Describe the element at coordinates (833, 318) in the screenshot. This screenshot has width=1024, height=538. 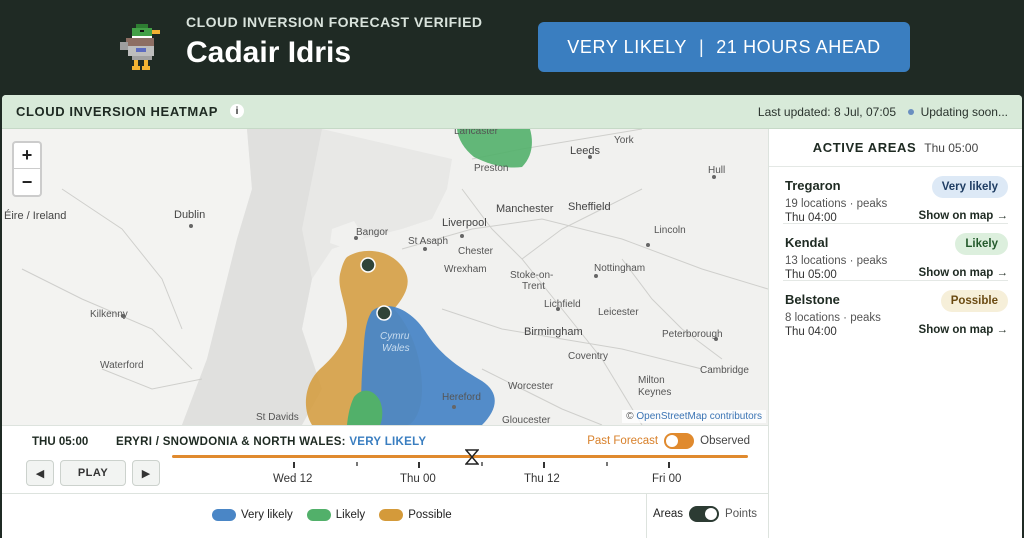
I see `area-meta: 8 locations · peaks` at that location.